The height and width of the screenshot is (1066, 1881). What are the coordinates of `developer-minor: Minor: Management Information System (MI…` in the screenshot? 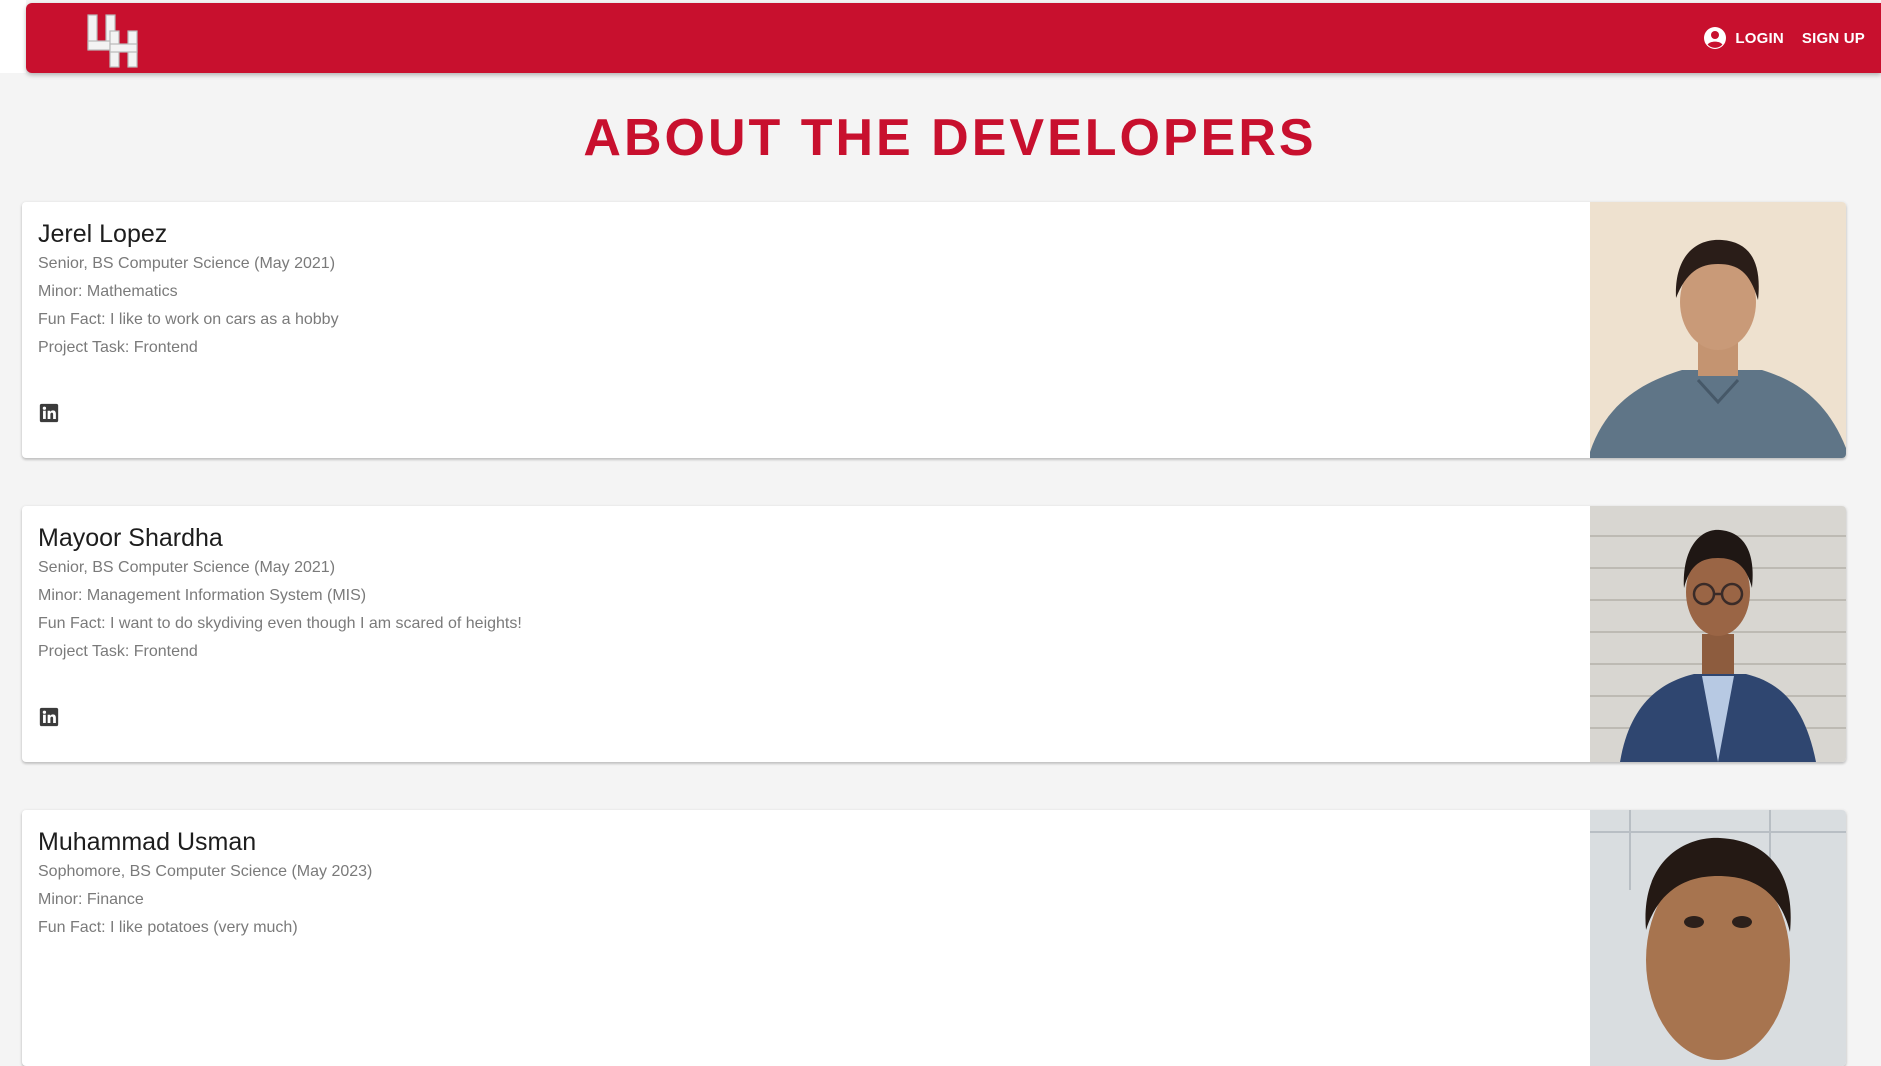 It's located at (202, 595).